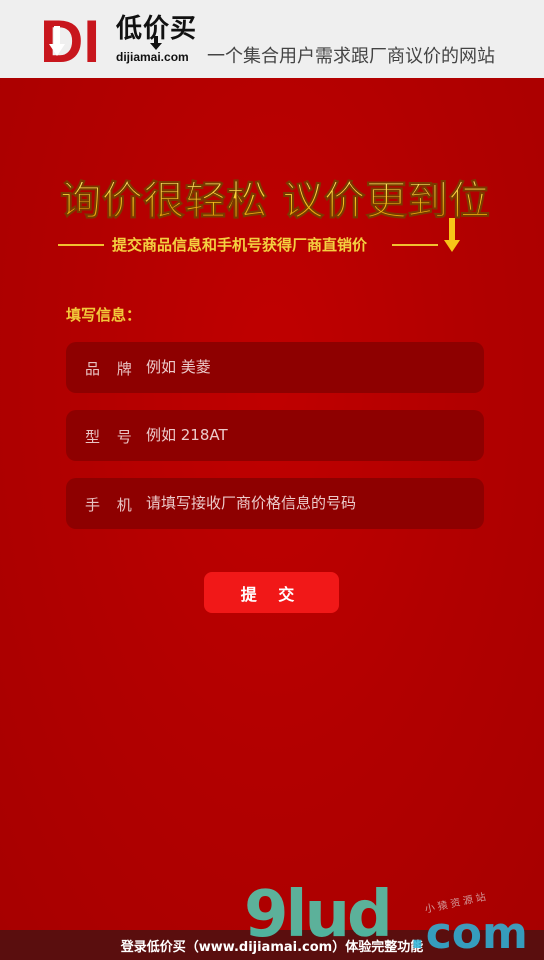 This screenshot has width=544, height=960. Describe the element at coordinates (275, 200) in the screenshot. I see `headline-text: 询价很轻松 议价更到位` at that location.